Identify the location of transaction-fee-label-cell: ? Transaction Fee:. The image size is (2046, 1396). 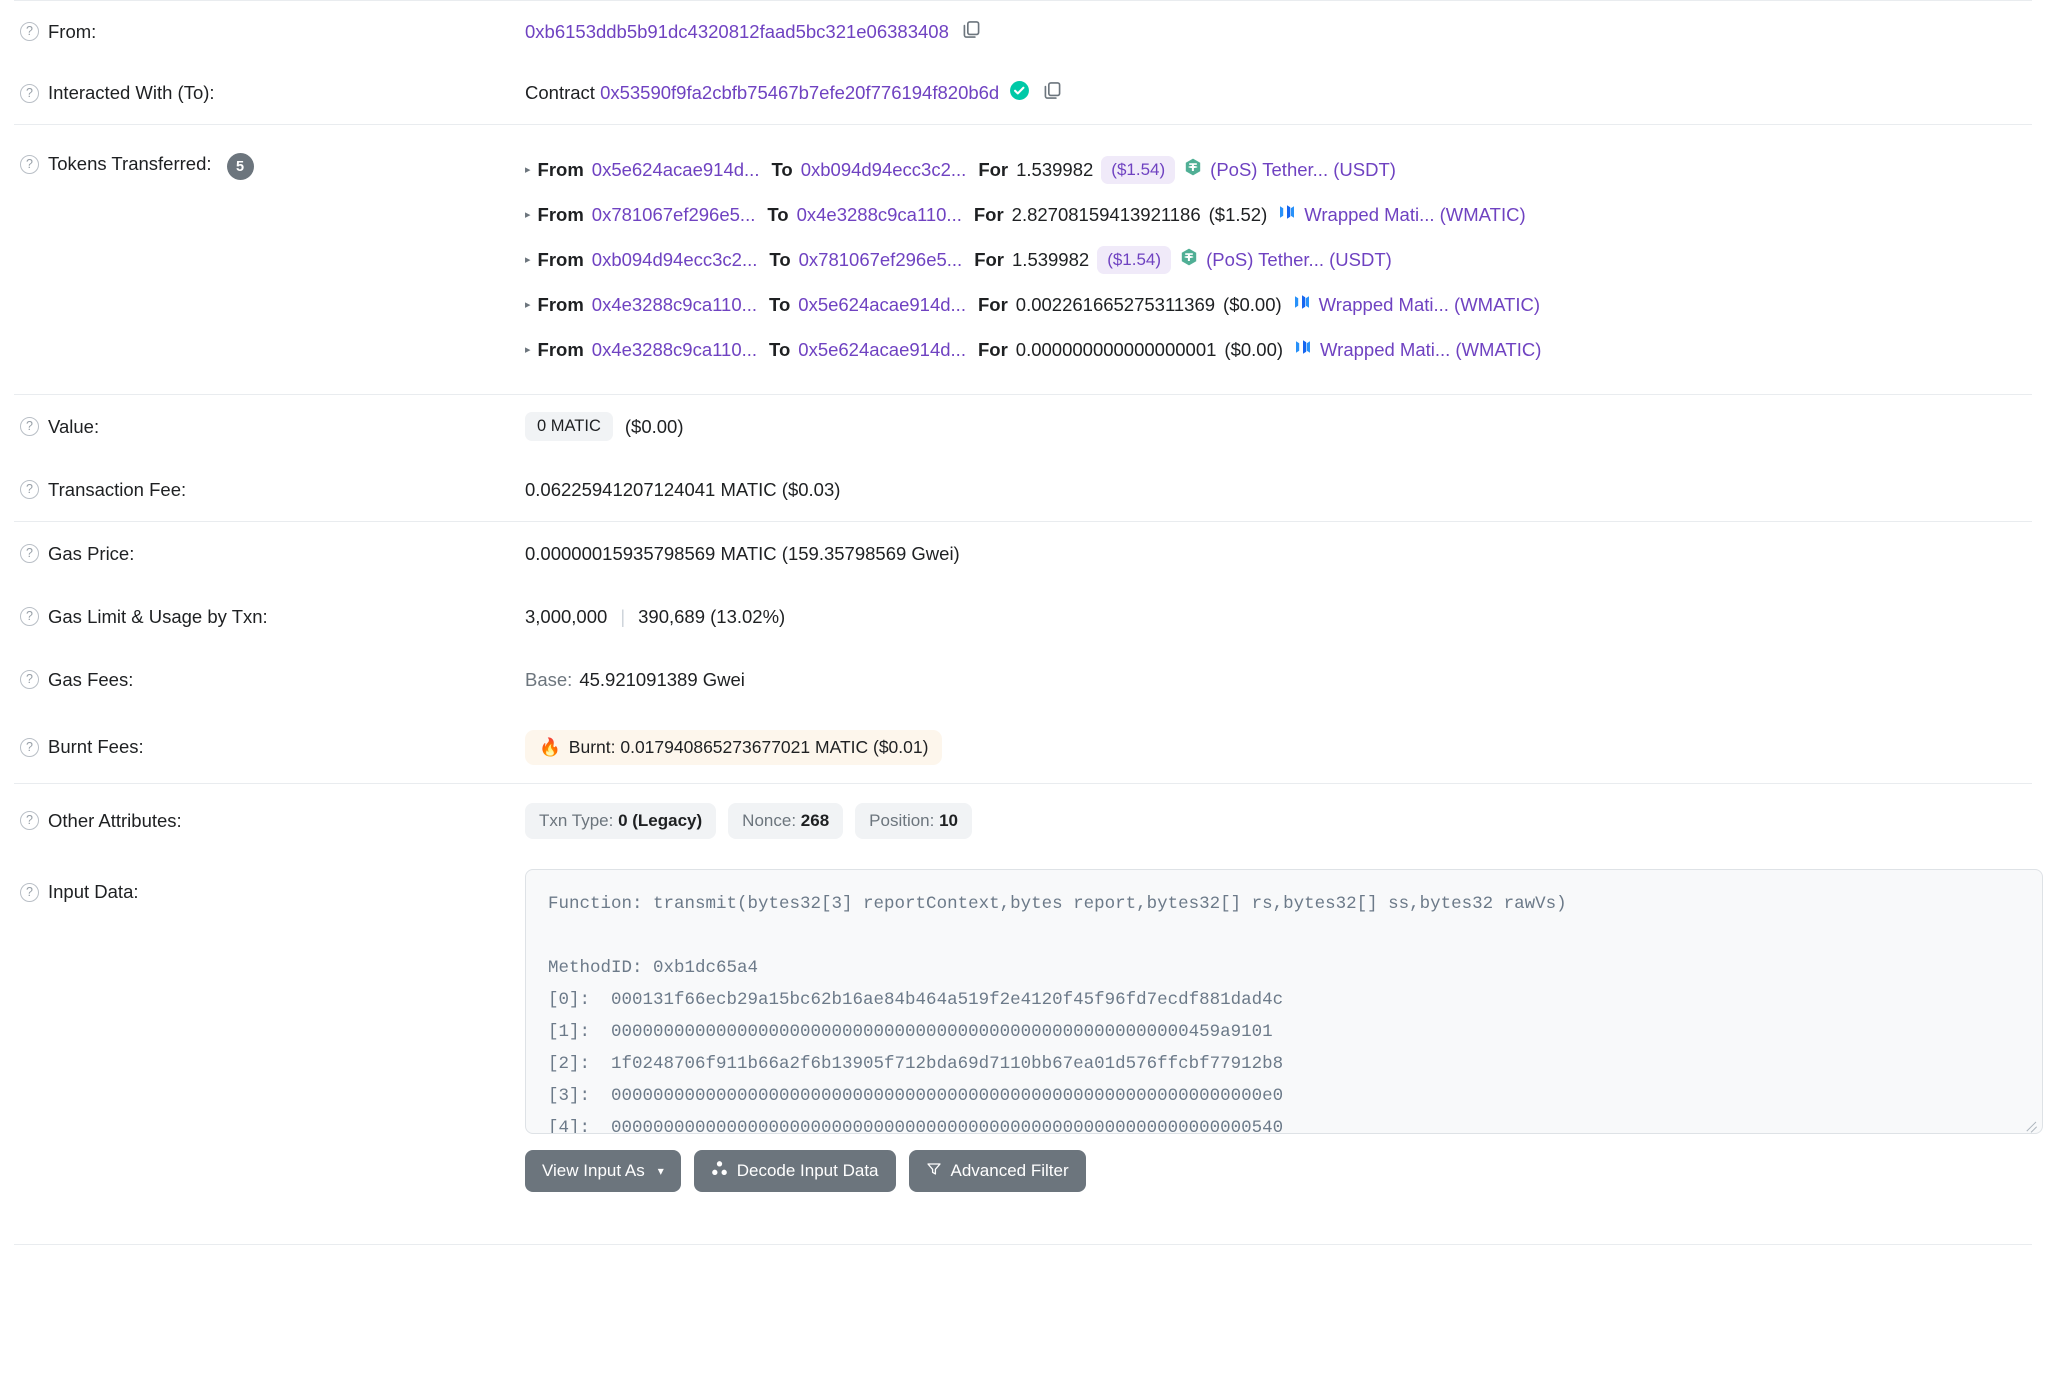
(262, 489).